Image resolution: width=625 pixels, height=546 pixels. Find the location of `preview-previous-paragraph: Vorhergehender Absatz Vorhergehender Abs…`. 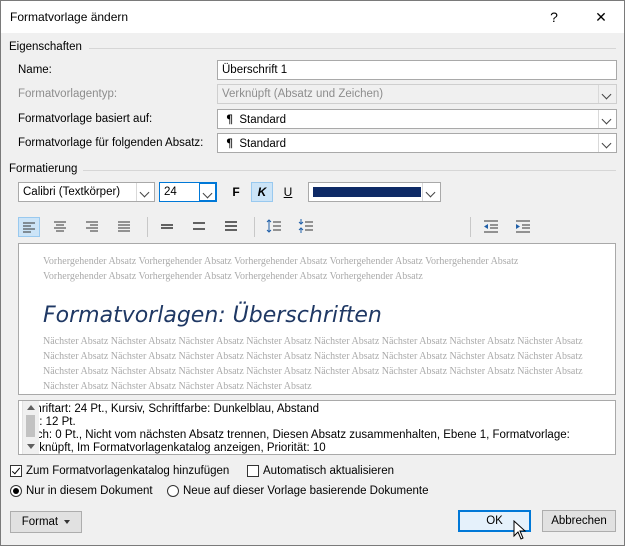

preview-previous-paragraph: Vorhergehender Absatz Vorhergehender Abs… is located at coordinates (281, 269).